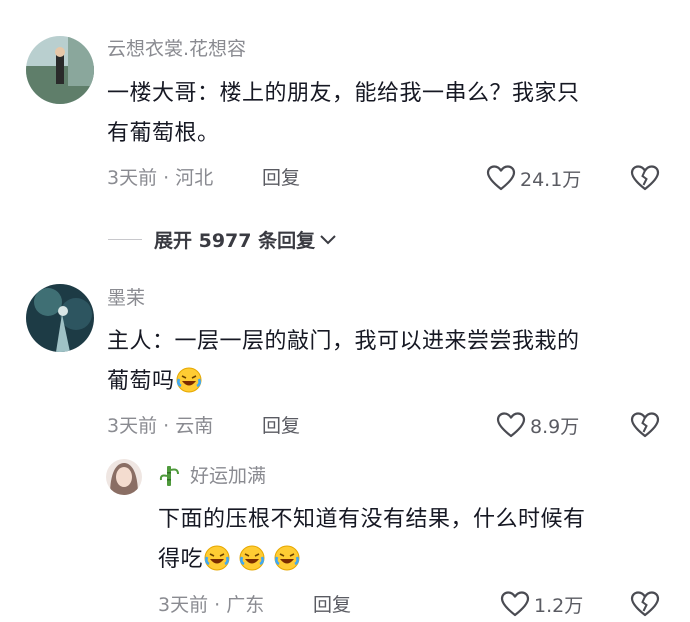 The image size is (690, 622). What do you see at coordinates (343, 361) in the screenshot?
I see `comment-text: 主人：一层一层的敲门，我可以进来尝尝我栽的 葡萄吗` at bounding box center [343, 361].